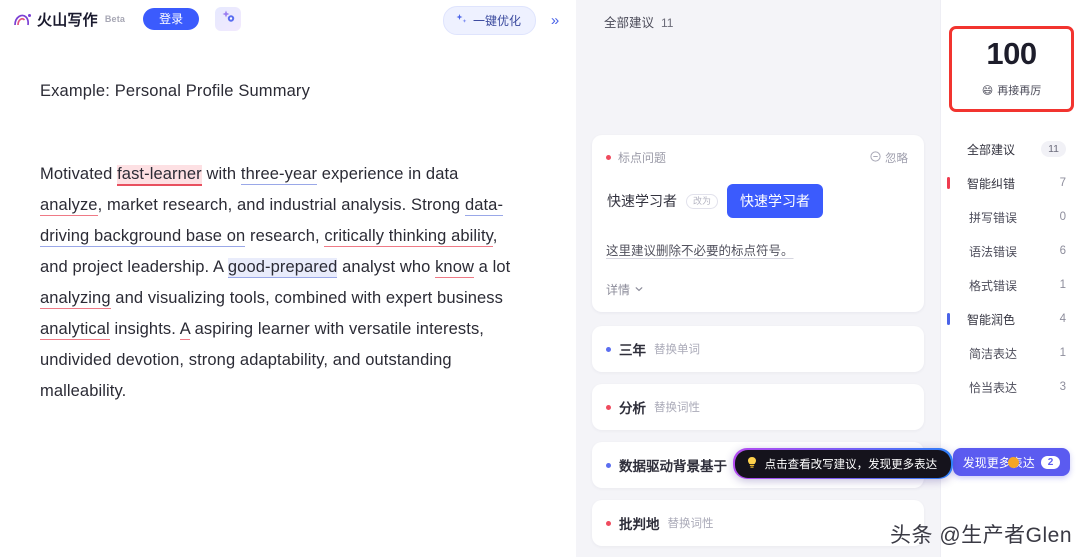  I want to click on rewrite-tooltip: 点击查看改写建议，发现更多表达, so click(843, 464).